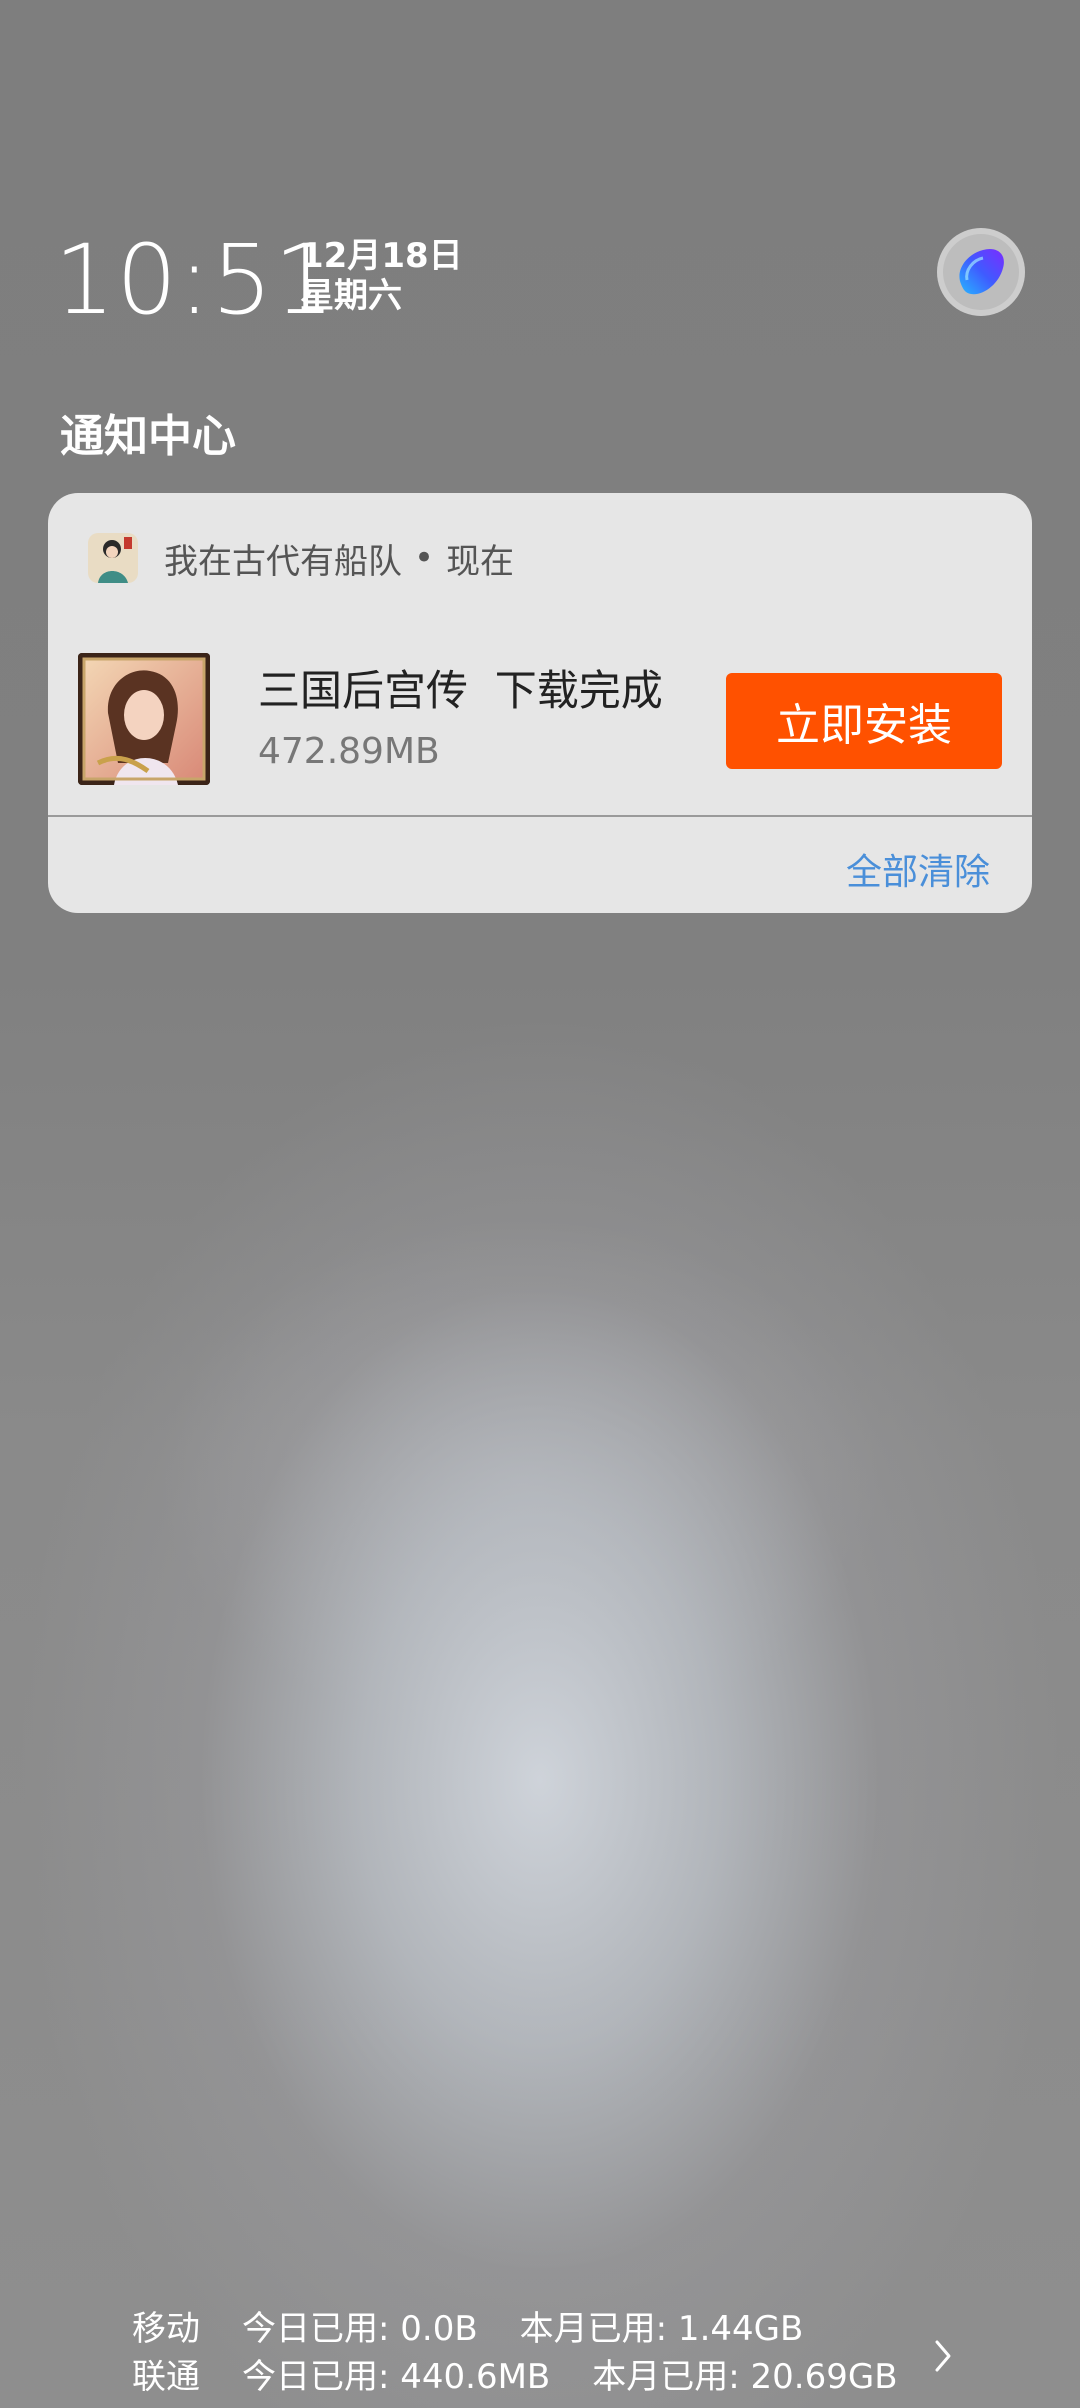 The width and height of the screenshot is (1080, 2408). Describe the element at coordinates (745, 2377) in the screenshot. I see `month-usage: 本月已用: 20.69GB` at that location.